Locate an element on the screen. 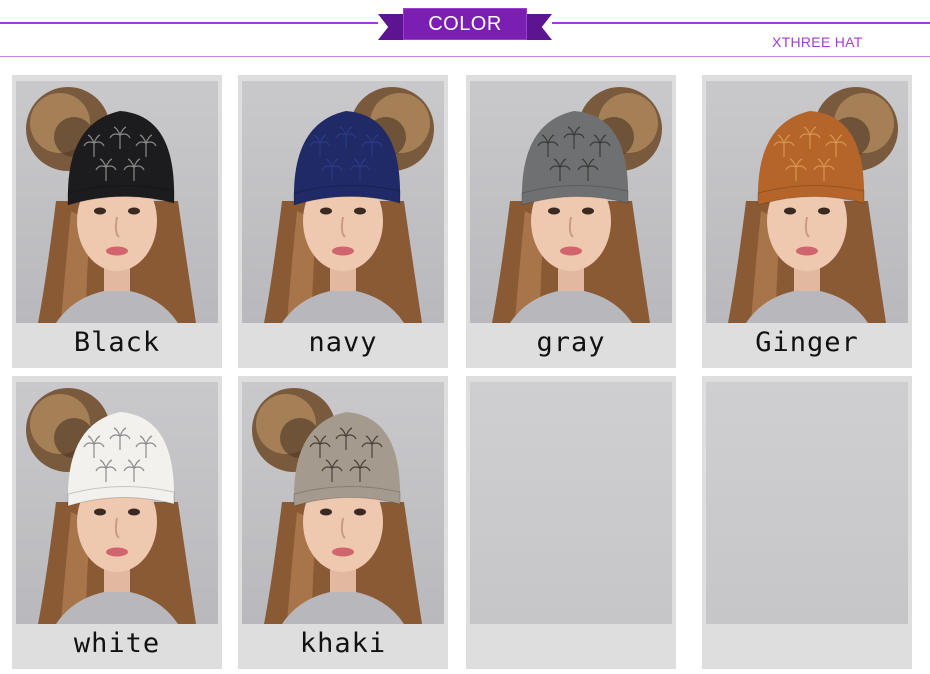  model-photo-black is located at coordinates (111, 205).